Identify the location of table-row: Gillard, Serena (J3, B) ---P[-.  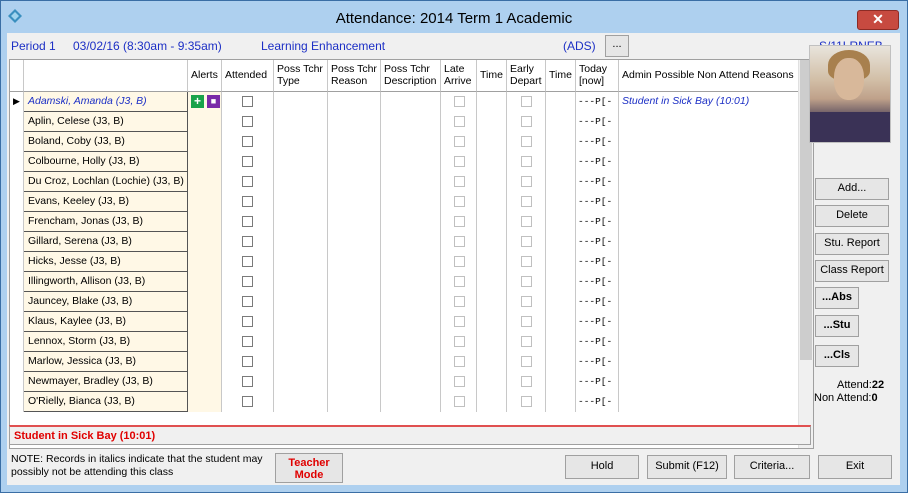
(411, 242).